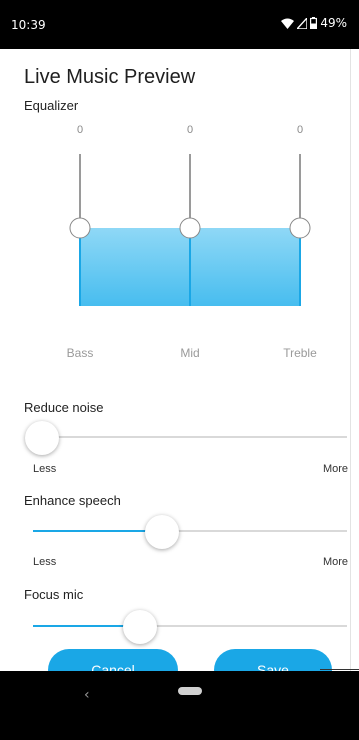  Describe the element at coordinates (179, 705) in the screenshot. I see `navigation-bar: ‹` at that location.